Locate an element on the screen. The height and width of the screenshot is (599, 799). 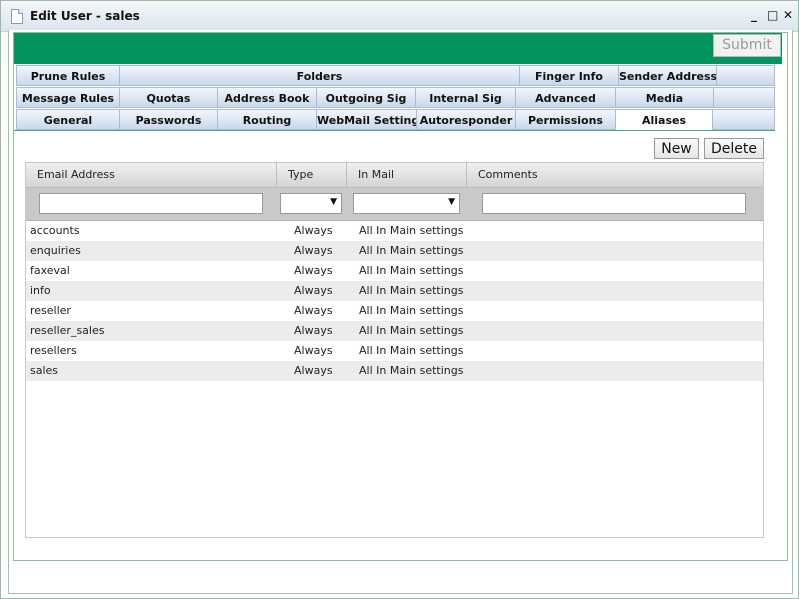
table-row: accounts Always All In Main settings is located at coordinates (394, 231).